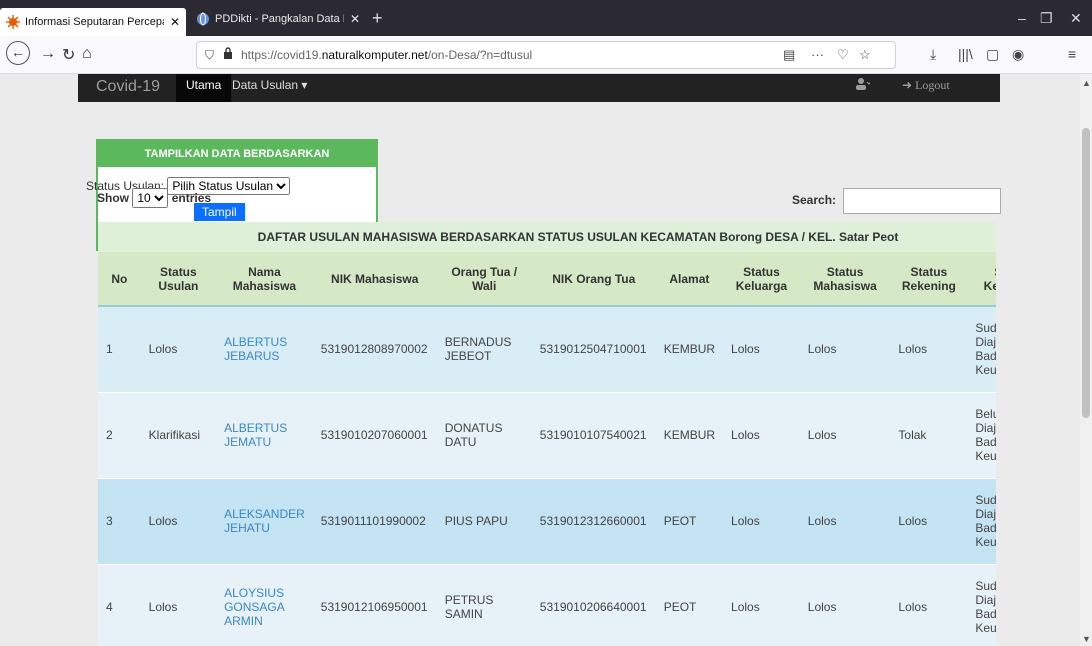 The width and height of the screenshot is (1092, 646). What do you see at coordinates (843, 55) in the screenshot?
I see `pocket-icon: ♡` at bounding box center [843, 55].